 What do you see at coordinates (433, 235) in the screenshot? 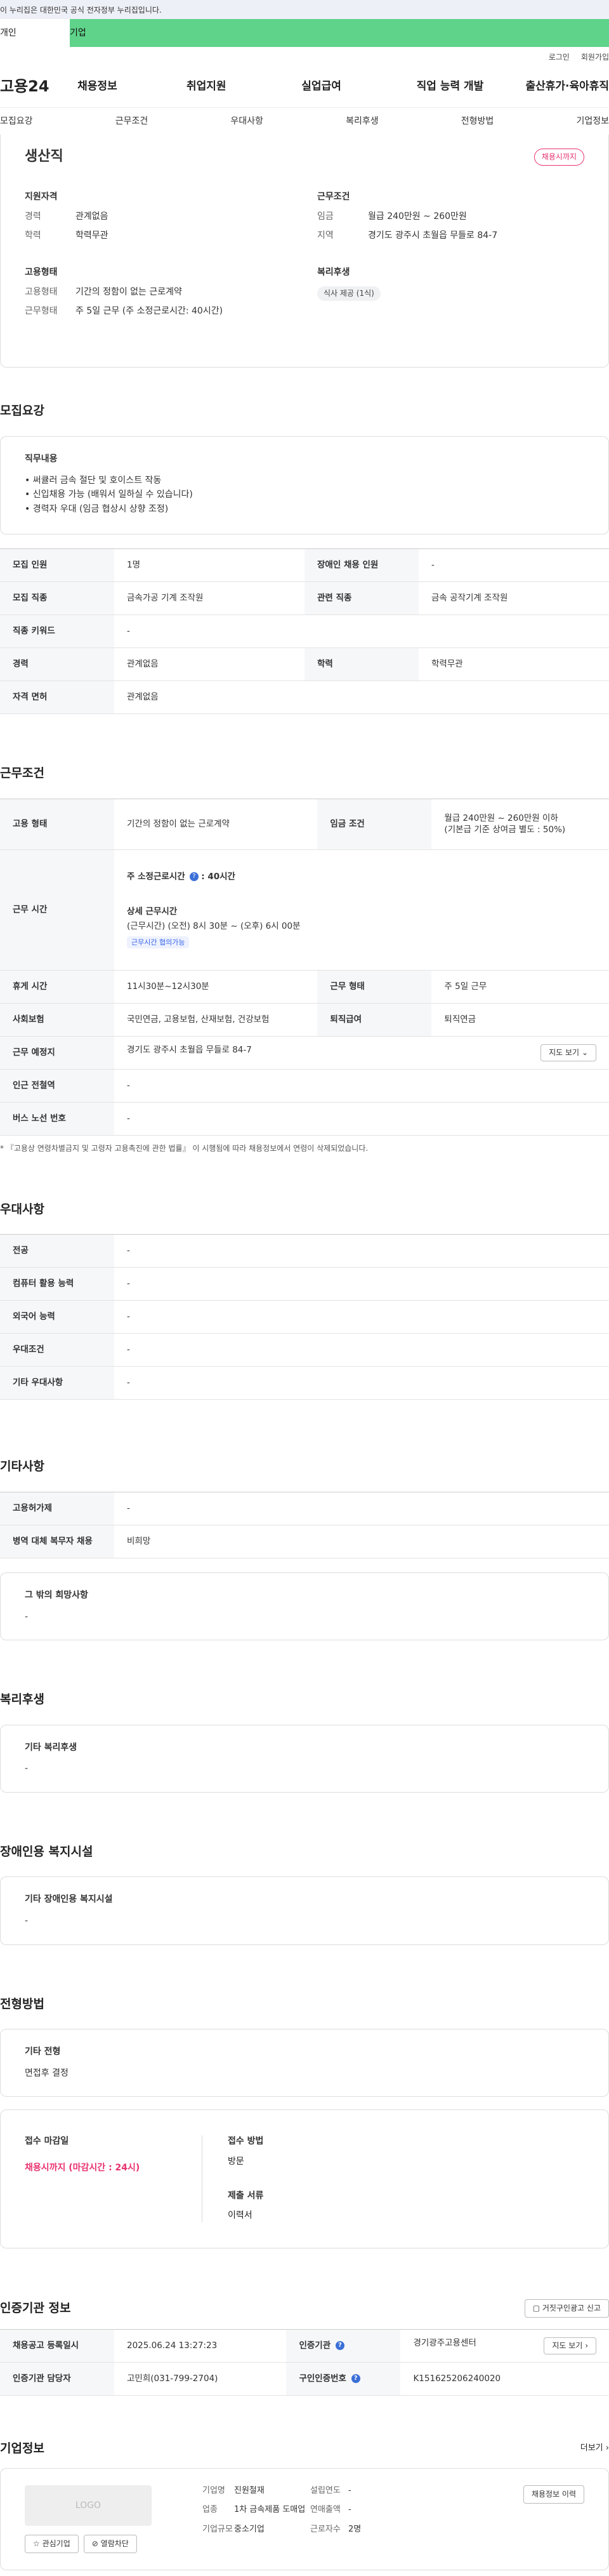
I see `location-value: 경기도 광주시 초월읍 무들로 84-7` at bounding box center [433, 235].